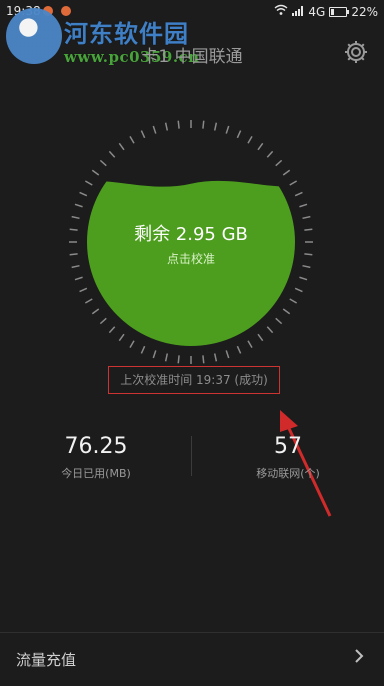 The height and width of the screenshot is (686, 384). I want to click on remaining-data: 剩余 2.95 GB, so click(191, 234).